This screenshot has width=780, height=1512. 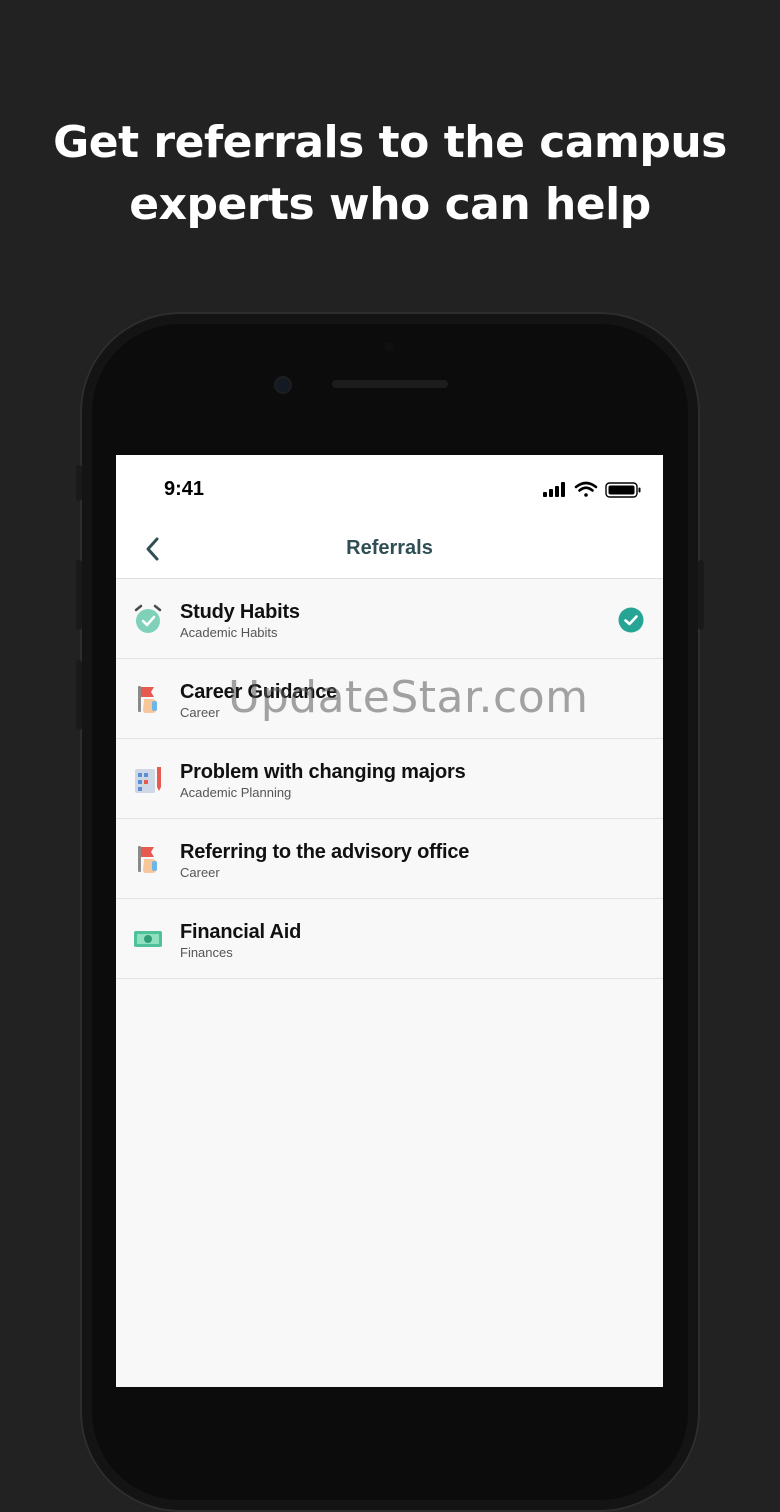 I want to click on volume-up-button, so click(x=79, y=595).